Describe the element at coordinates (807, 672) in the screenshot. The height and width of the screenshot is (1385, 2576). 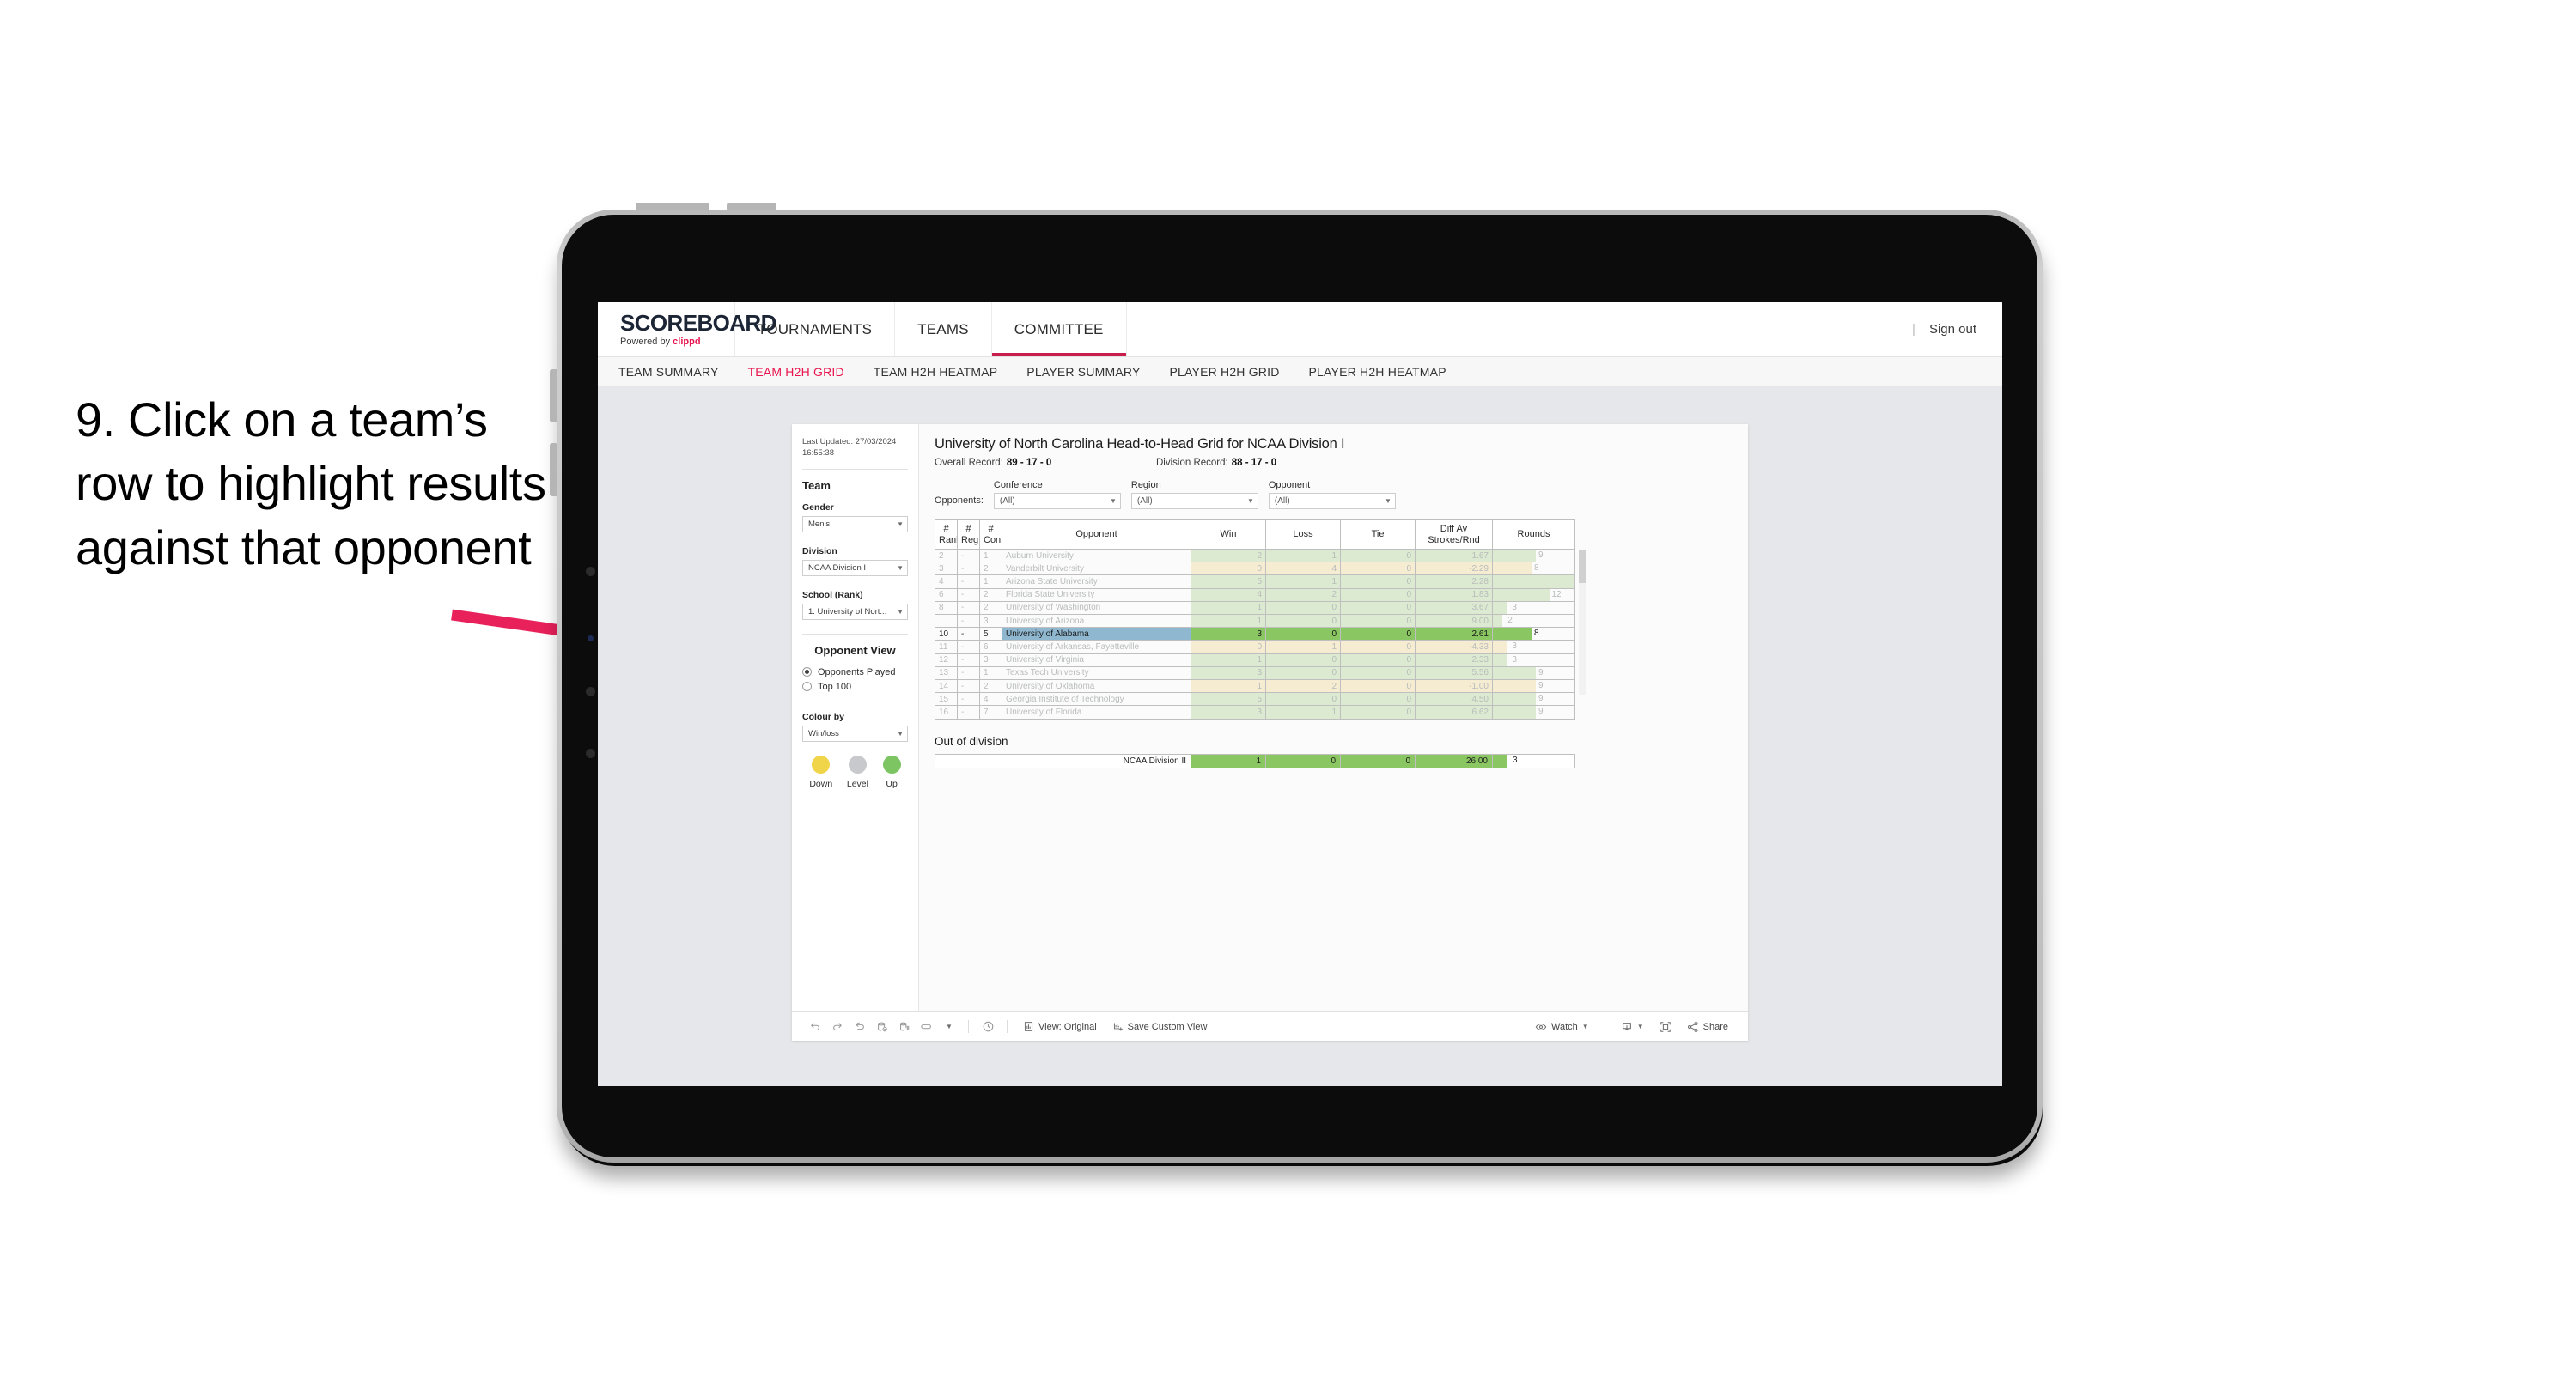
I see `radio-icon-selected` at that location.